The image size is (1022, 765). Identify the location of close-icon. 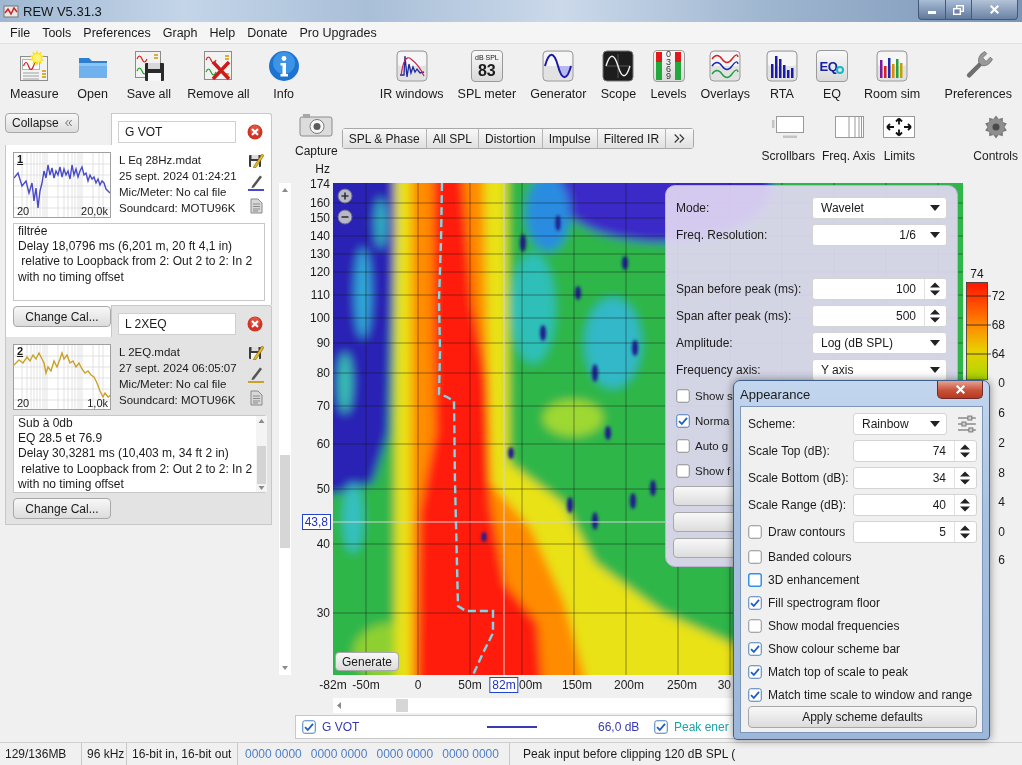
(994, 9).